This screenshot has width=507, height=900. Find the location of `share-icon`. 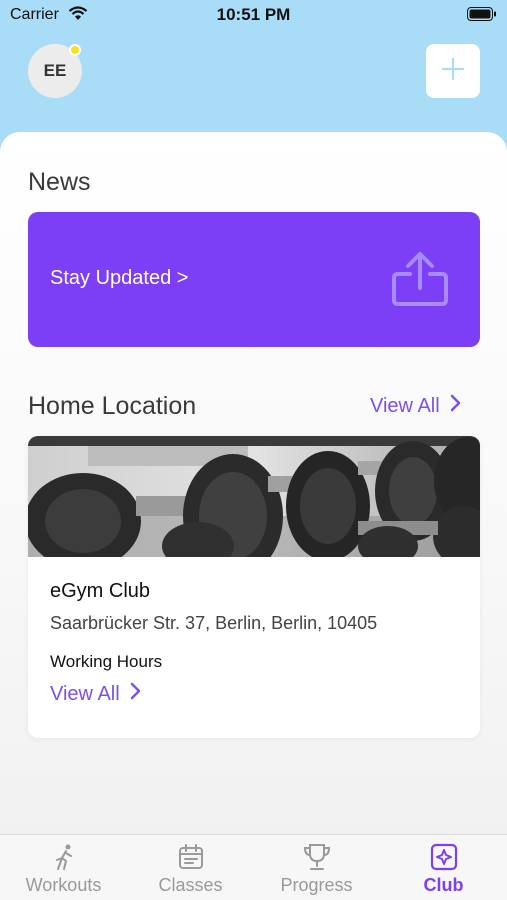

share-icon is located at coordinates (420, 281).